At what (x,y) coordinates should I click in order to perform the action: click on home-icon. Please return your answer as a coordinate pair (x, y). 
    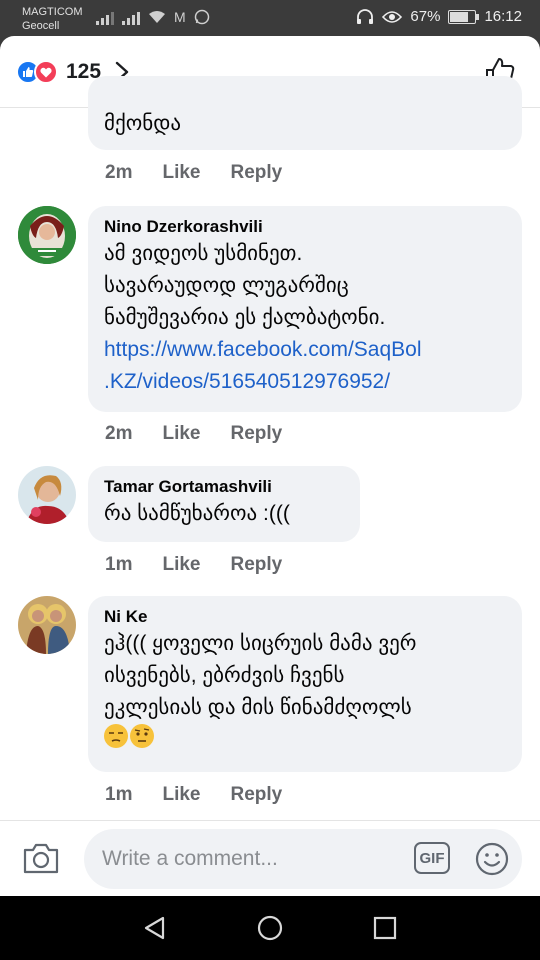
    Looking at the image, I should click on (270, 928).